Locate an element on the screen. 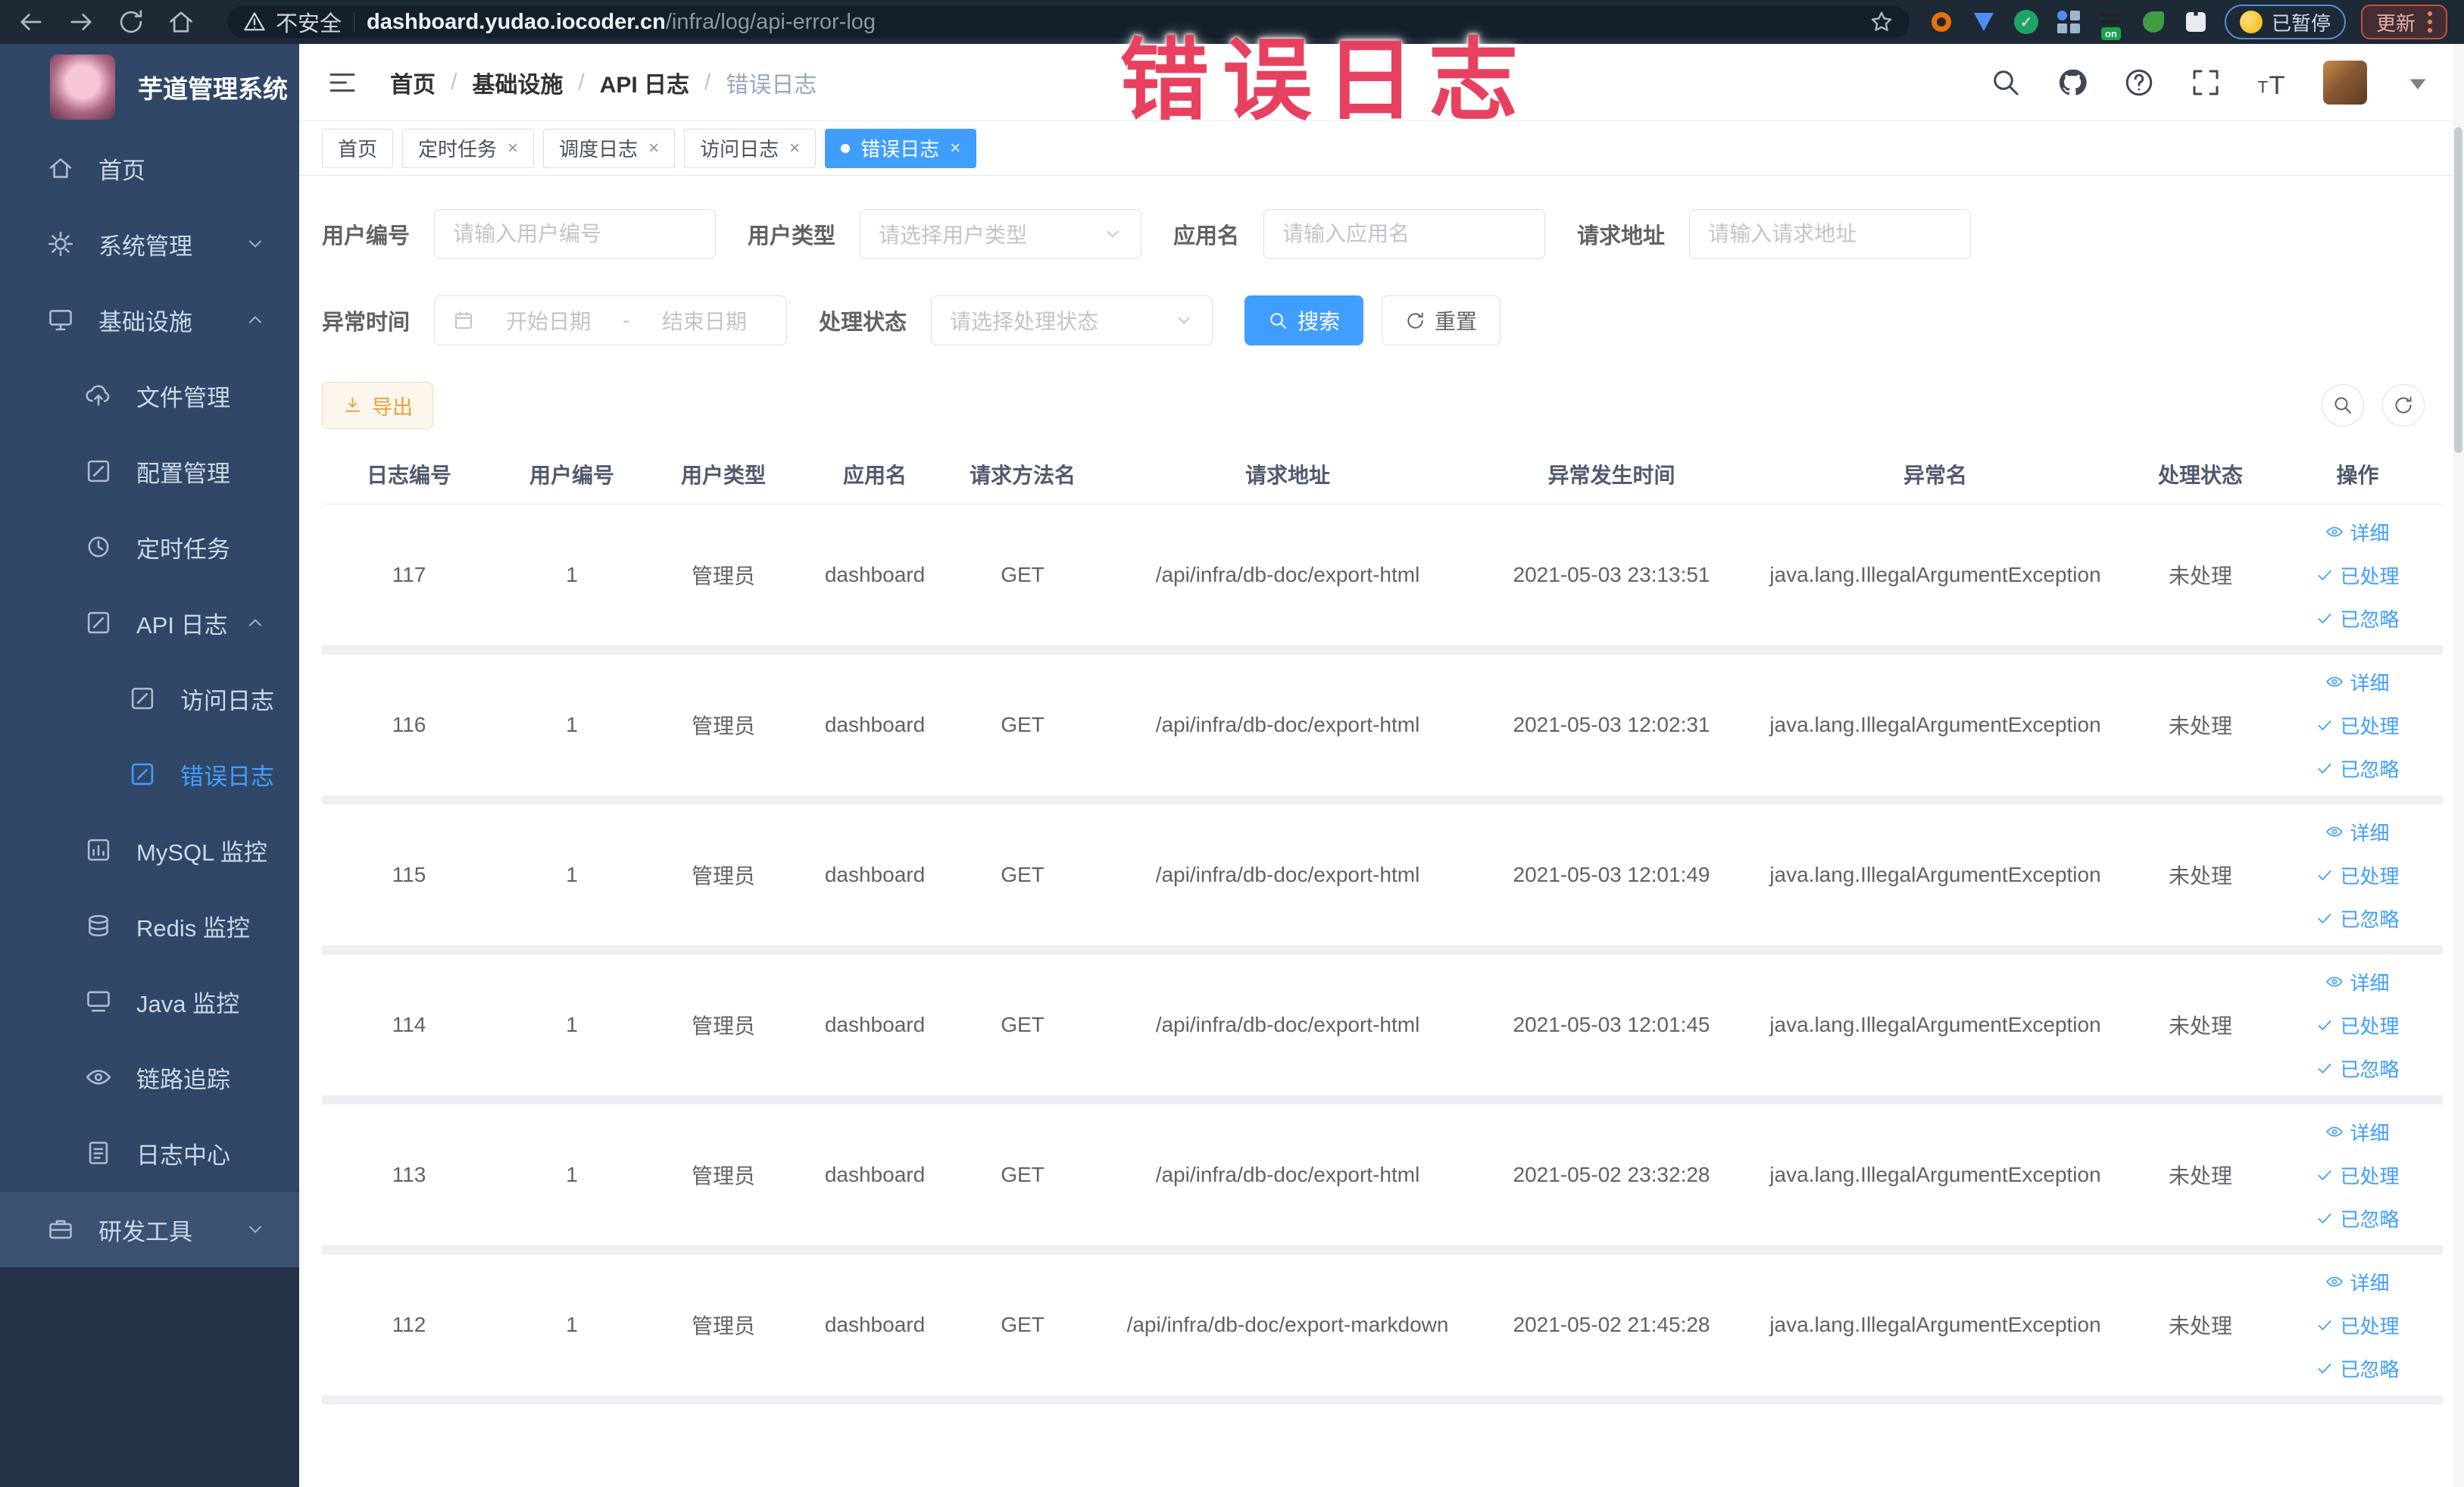  extension-icon-ring is located at coordinates (1941, 22).